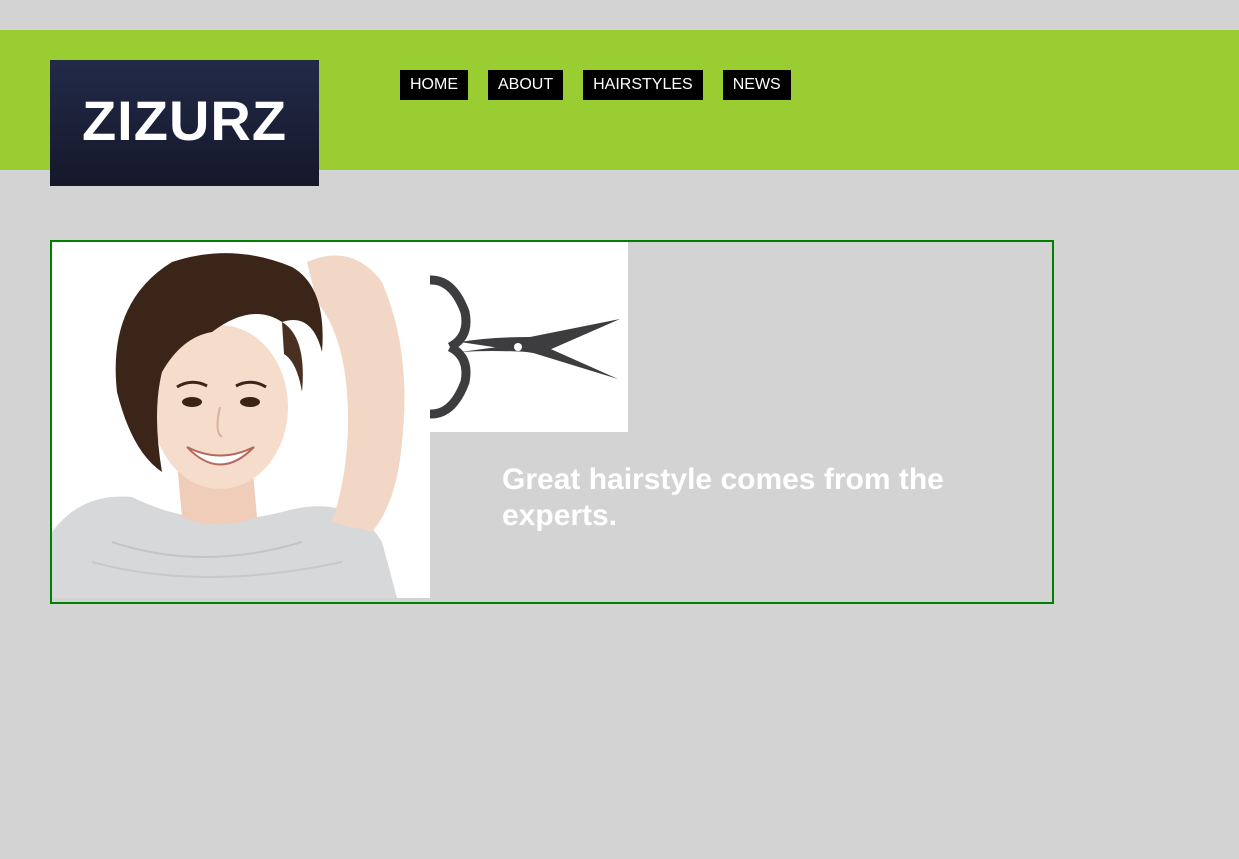 The width and height of the screenshot is (1239, 859). What do you see at coordinates (756, 85) in the screenshot?
I see `nav-item-news: NEWS` at bounding box center [756, 85].